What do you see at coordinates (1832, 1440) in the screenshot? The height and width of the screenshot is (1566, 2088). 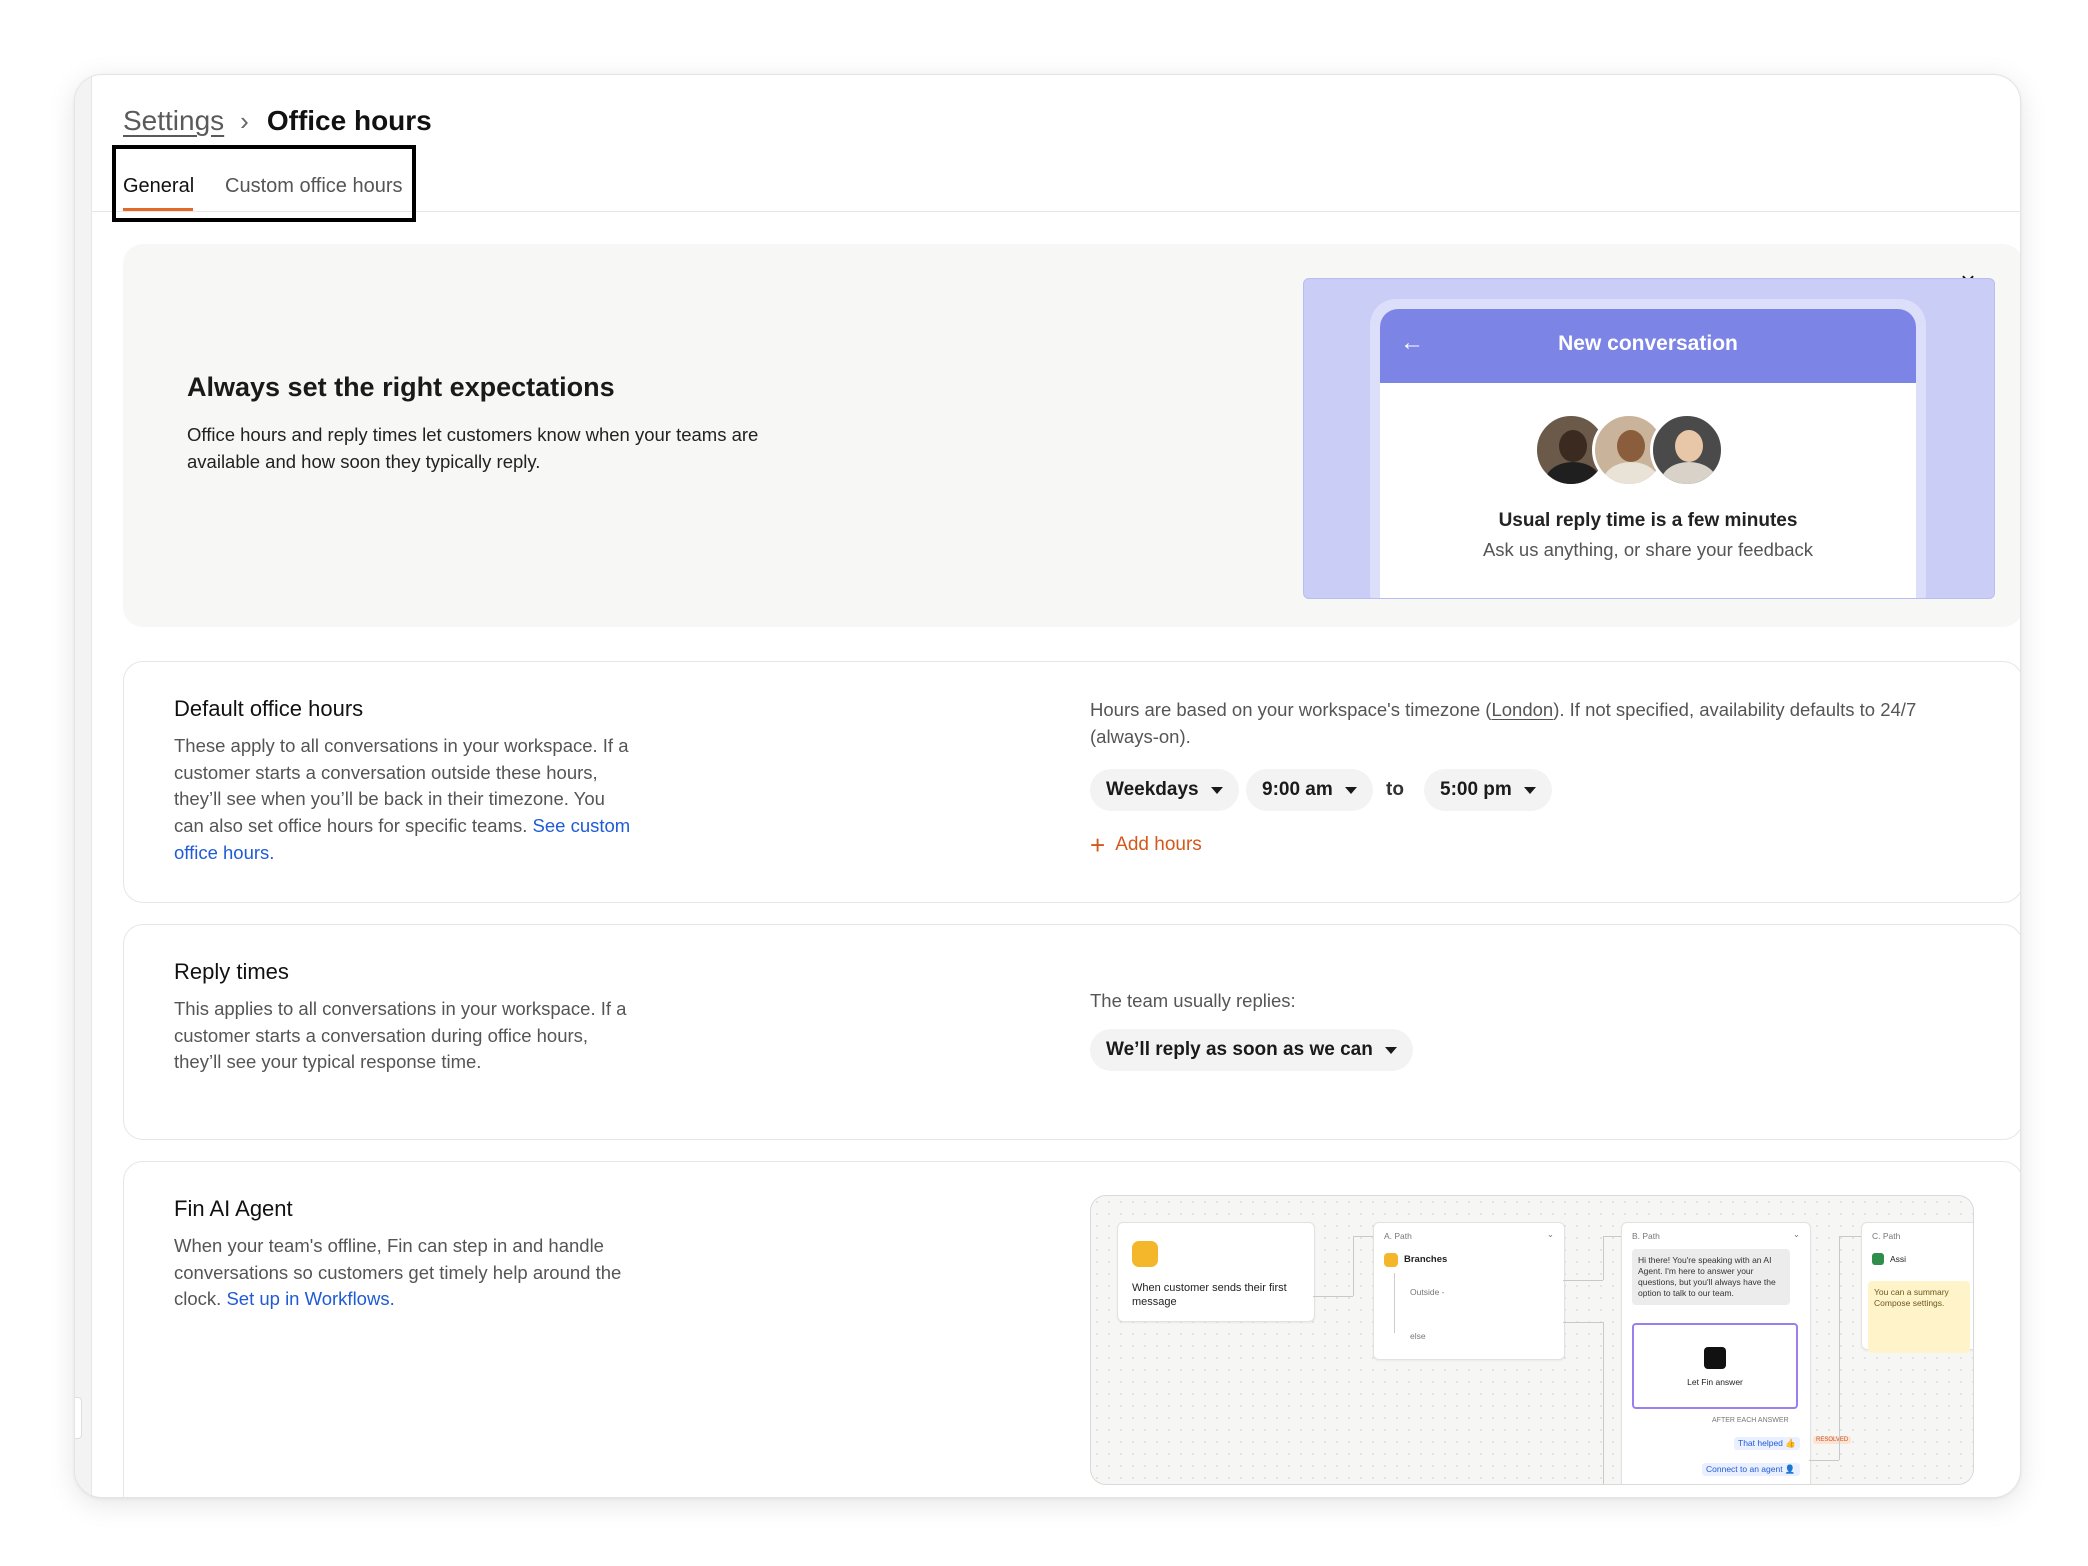 I see `resolved-badge: RESOLVED` at bounding box center [1832, 1440].